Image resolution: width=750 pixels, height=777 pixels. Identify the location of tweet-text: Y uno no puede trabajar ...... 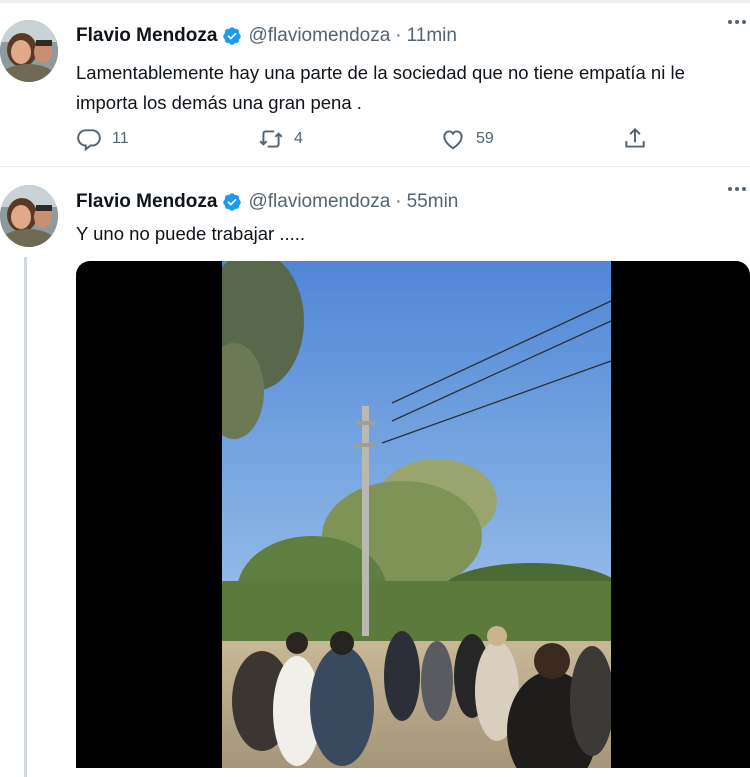
(191, 233).